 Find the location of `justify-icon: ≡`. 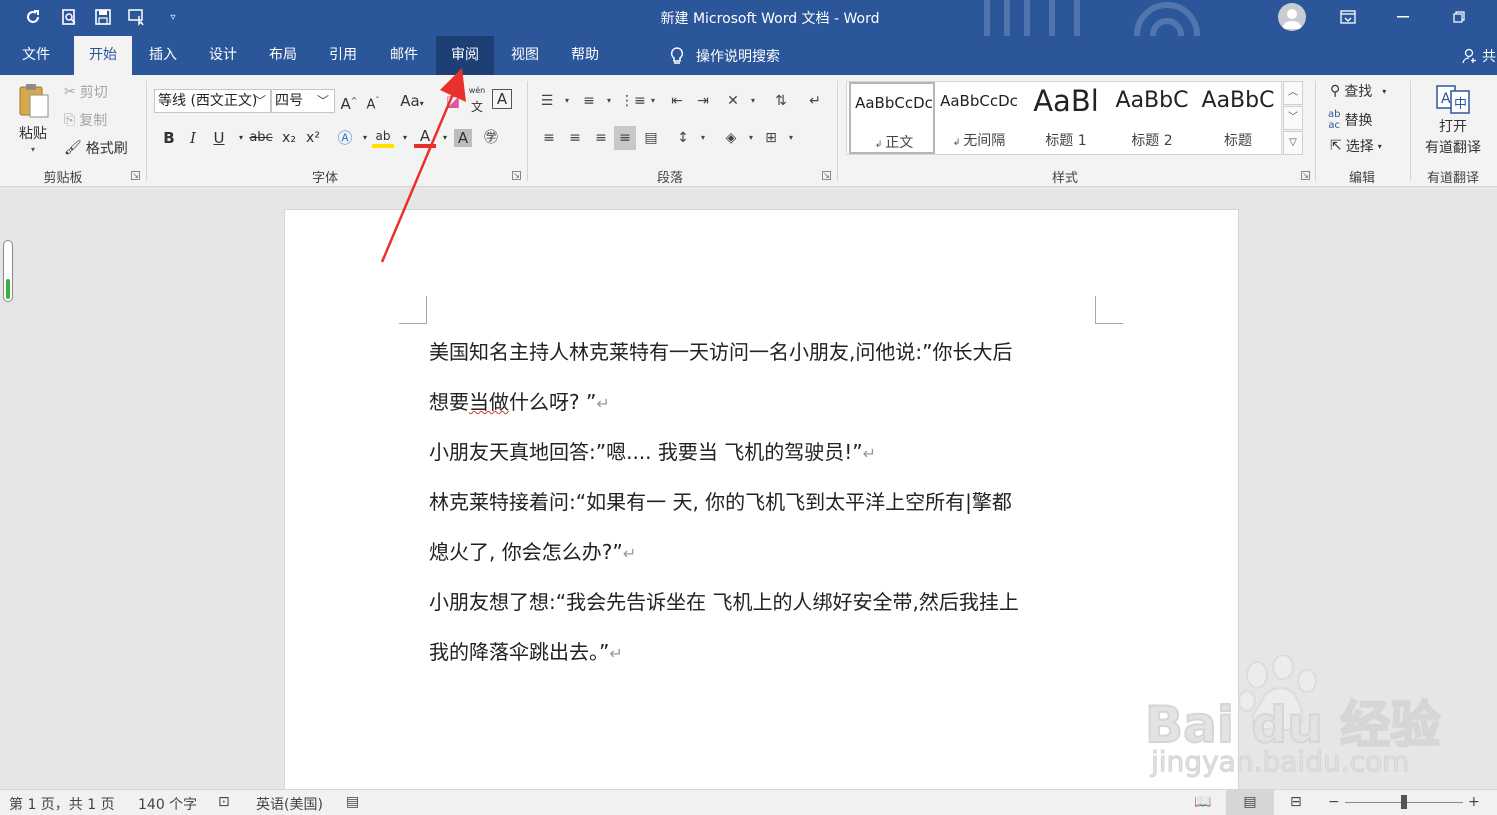

justify-icon: ≡ is located at coordinates (625, 138).